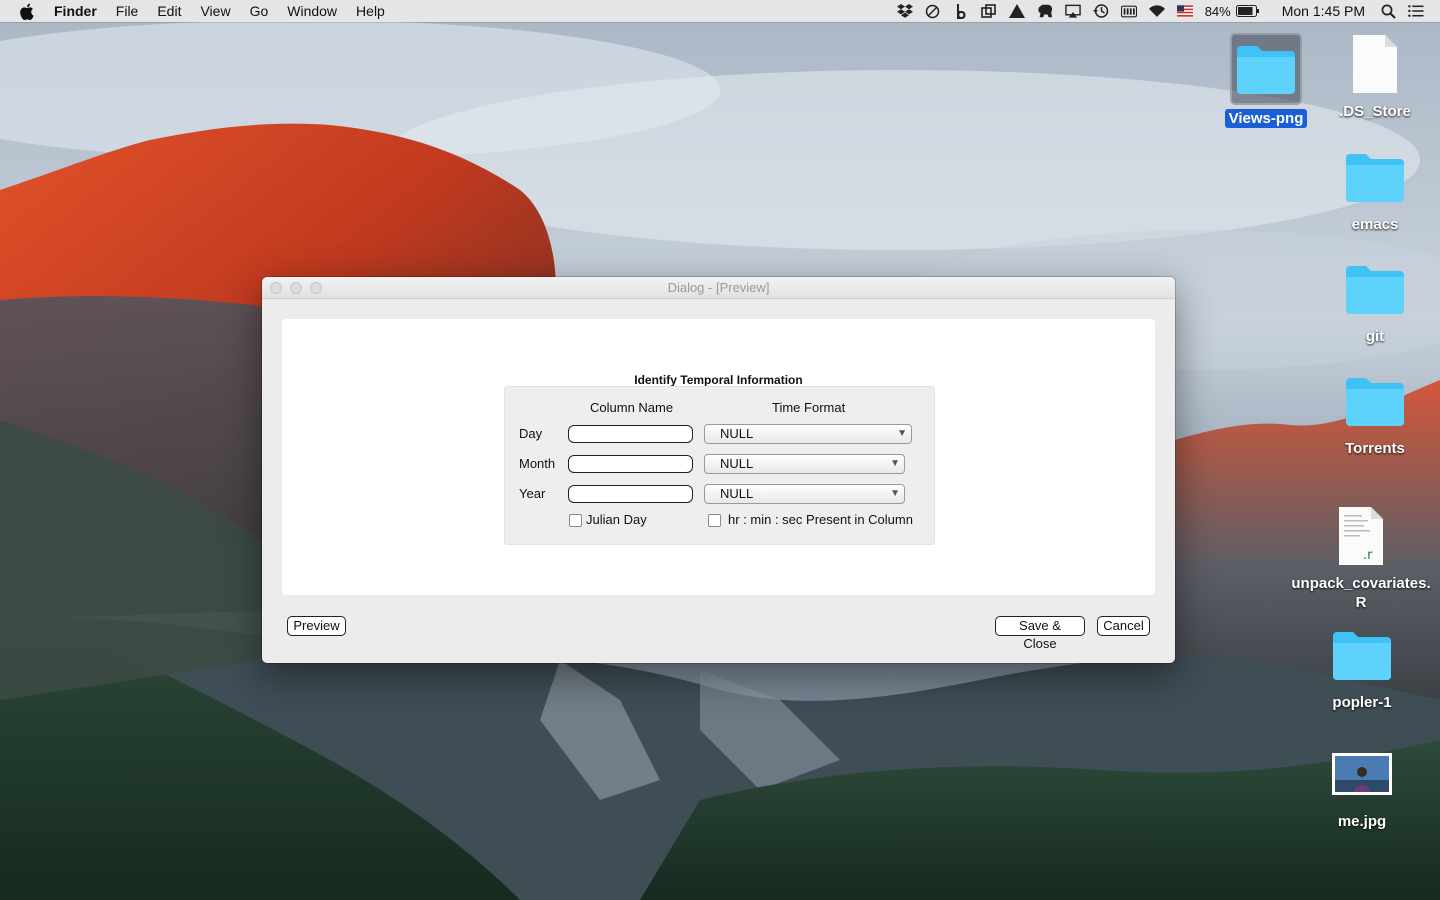 The image size is (1440, 900). I want to click on window-titlebar: Dialog - [Preview], so click(718, 288).